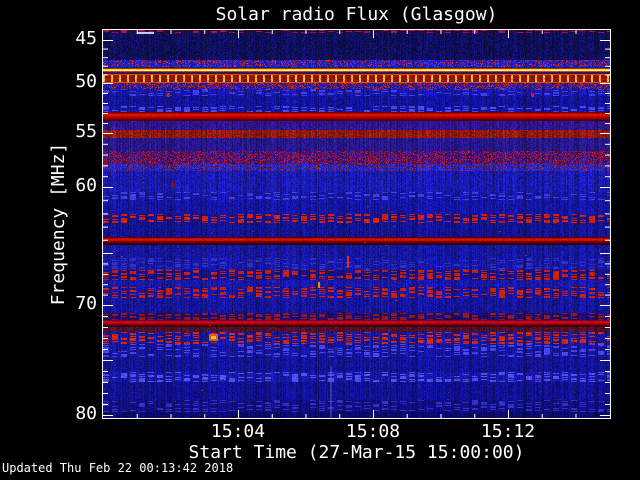 The image size is (640, 480). What do you see at coordinates (118, 468) in the screenshot?
I see `updated-timestamp: Updated Thu Feb 22 00:13:42 2018` at bounding box center [118, 468].